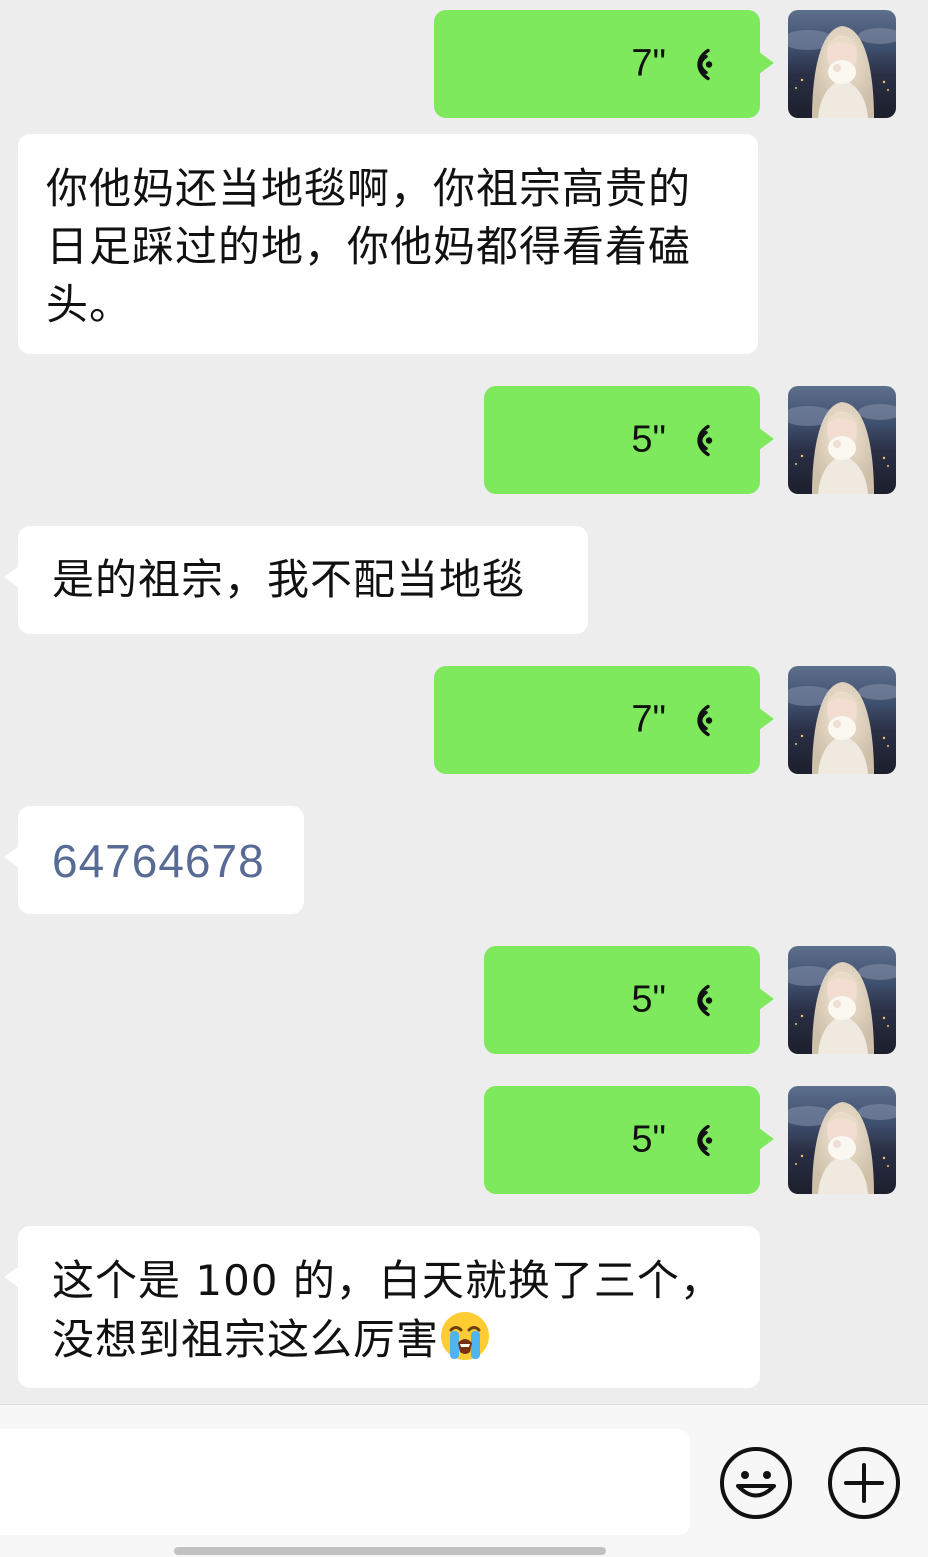 The image size is (928, 1557). Describe the element at coordinates (387, 1310) in the screenshot. I see `message-text: 这个是 100 的，白天就换了三个，没想到祖宗这么厉害` at that location.